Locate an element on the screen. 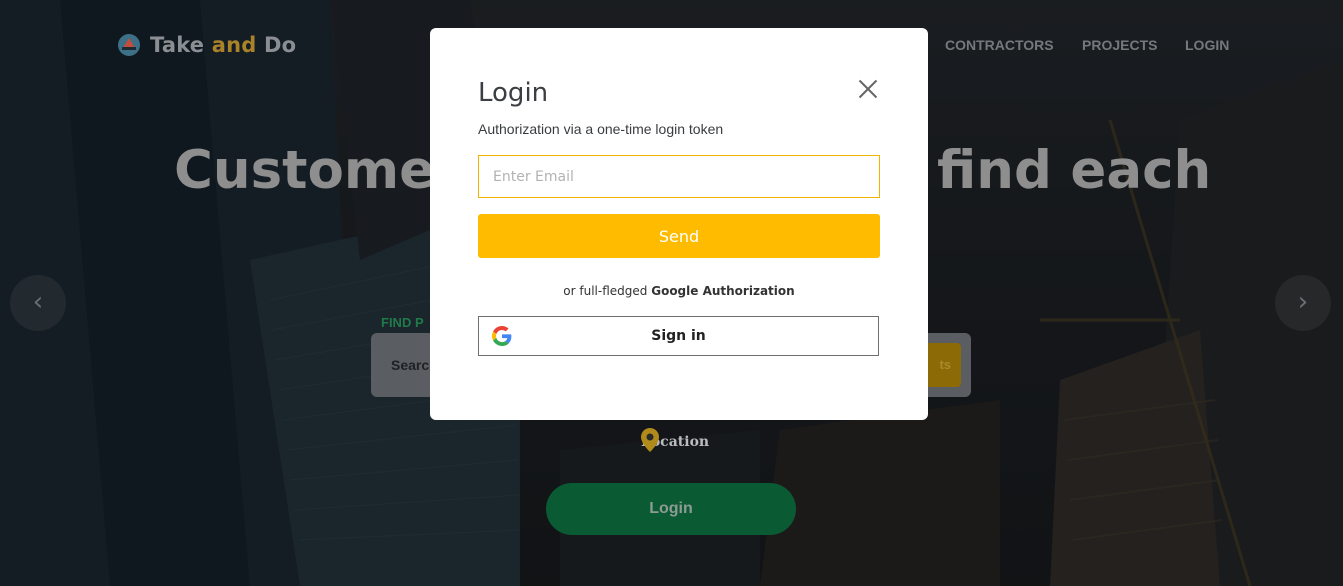 The image size is (1343, 586). close-icon is located at coordinates (868, 89).